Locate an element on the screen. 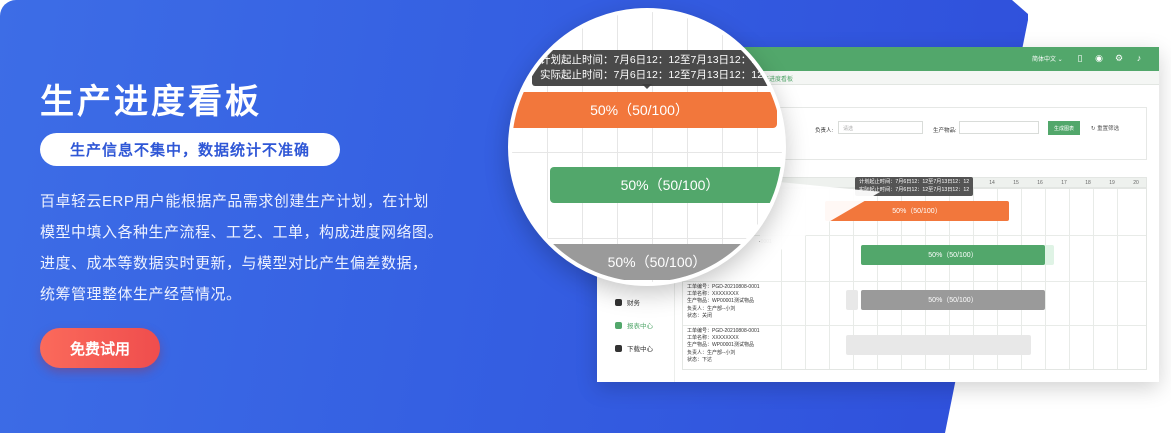 The image size is (1171, 433). lens-bar-gray: 50%（50/100） is located at coordinates (647, 262).